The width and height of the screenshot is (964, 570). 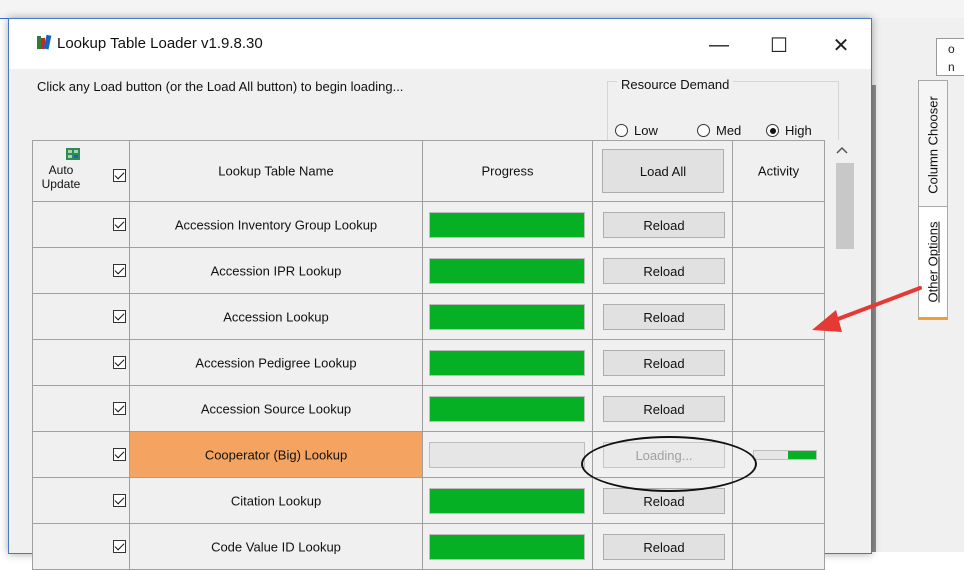 What do you see at coordinates (772, 130) in the screenshot?
I see `radio-high-circle` at bounding box center [772, 130].